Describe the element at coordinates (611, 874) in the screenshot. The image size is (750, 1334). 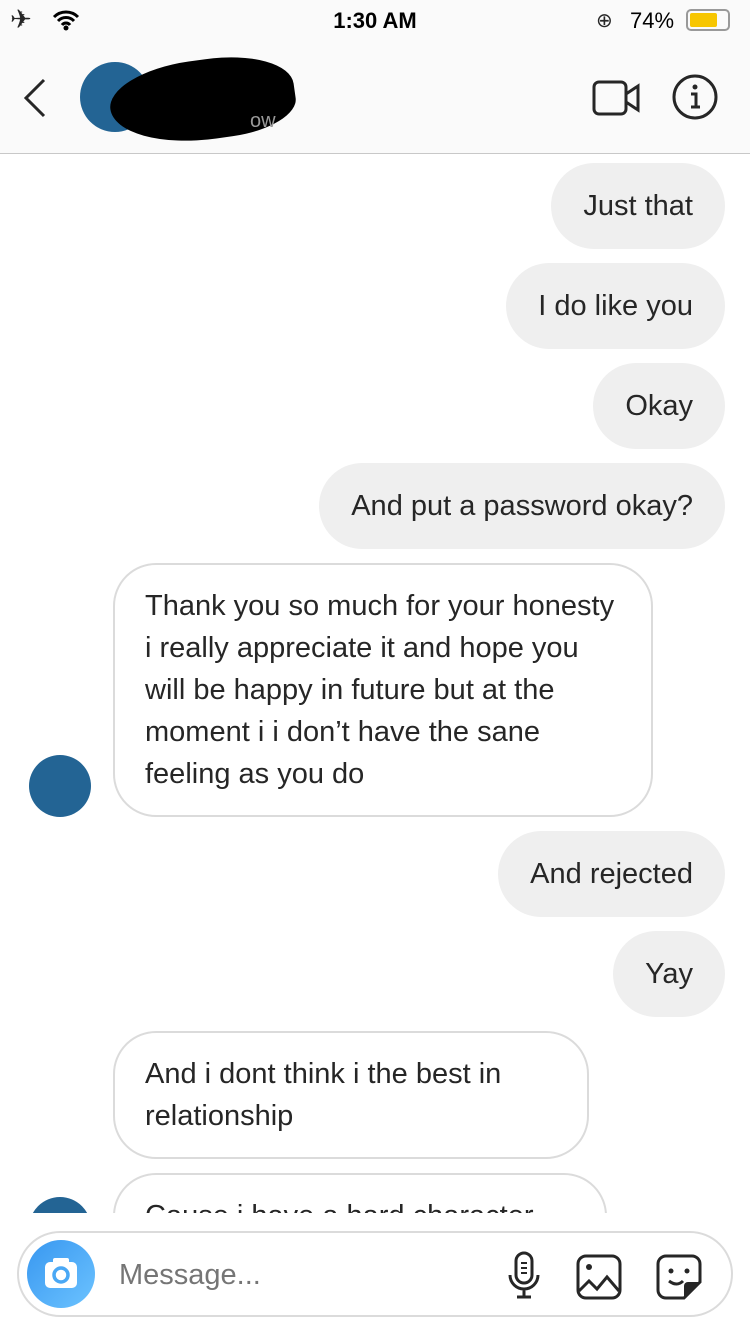
I see `sent-message: And rejected` at that location.